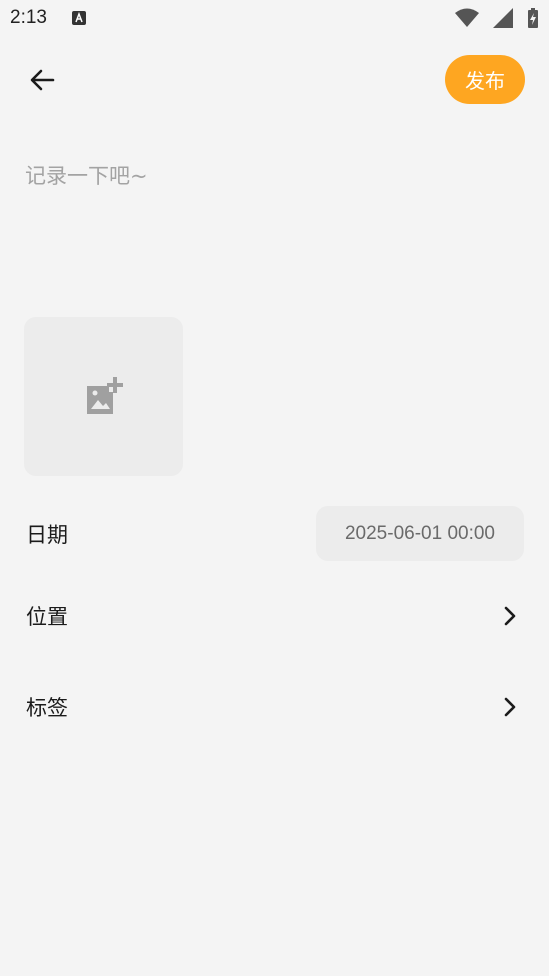 The width and height of the screenshot is (549, 976). Describe the element at coordinates (274, 616) in the screenshot. I see `location-row: 位置` at that location.